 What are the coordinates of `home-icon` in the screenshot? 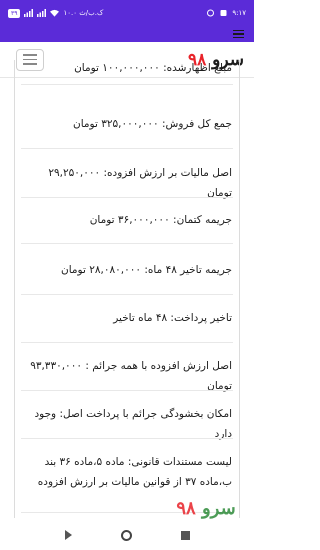 It's located at (126, 535).